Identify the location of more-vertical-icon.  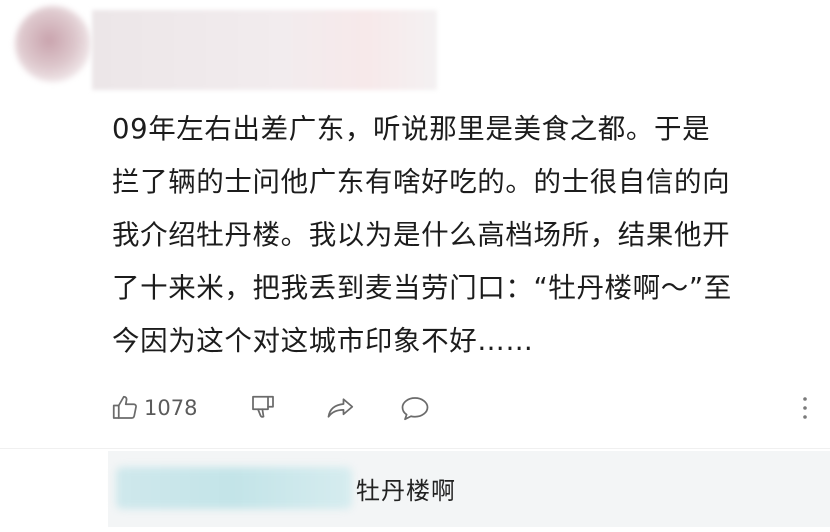
(805, 408).